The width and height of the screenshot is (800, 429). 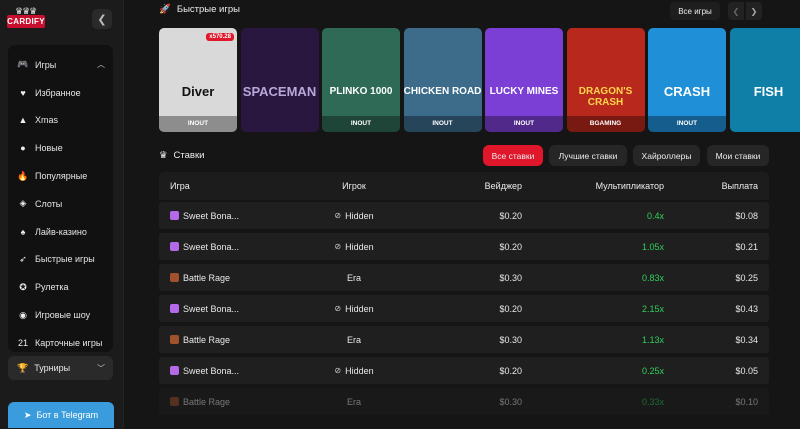 I want to click on cell-payout: $0.08, so click(x=746, y=215).